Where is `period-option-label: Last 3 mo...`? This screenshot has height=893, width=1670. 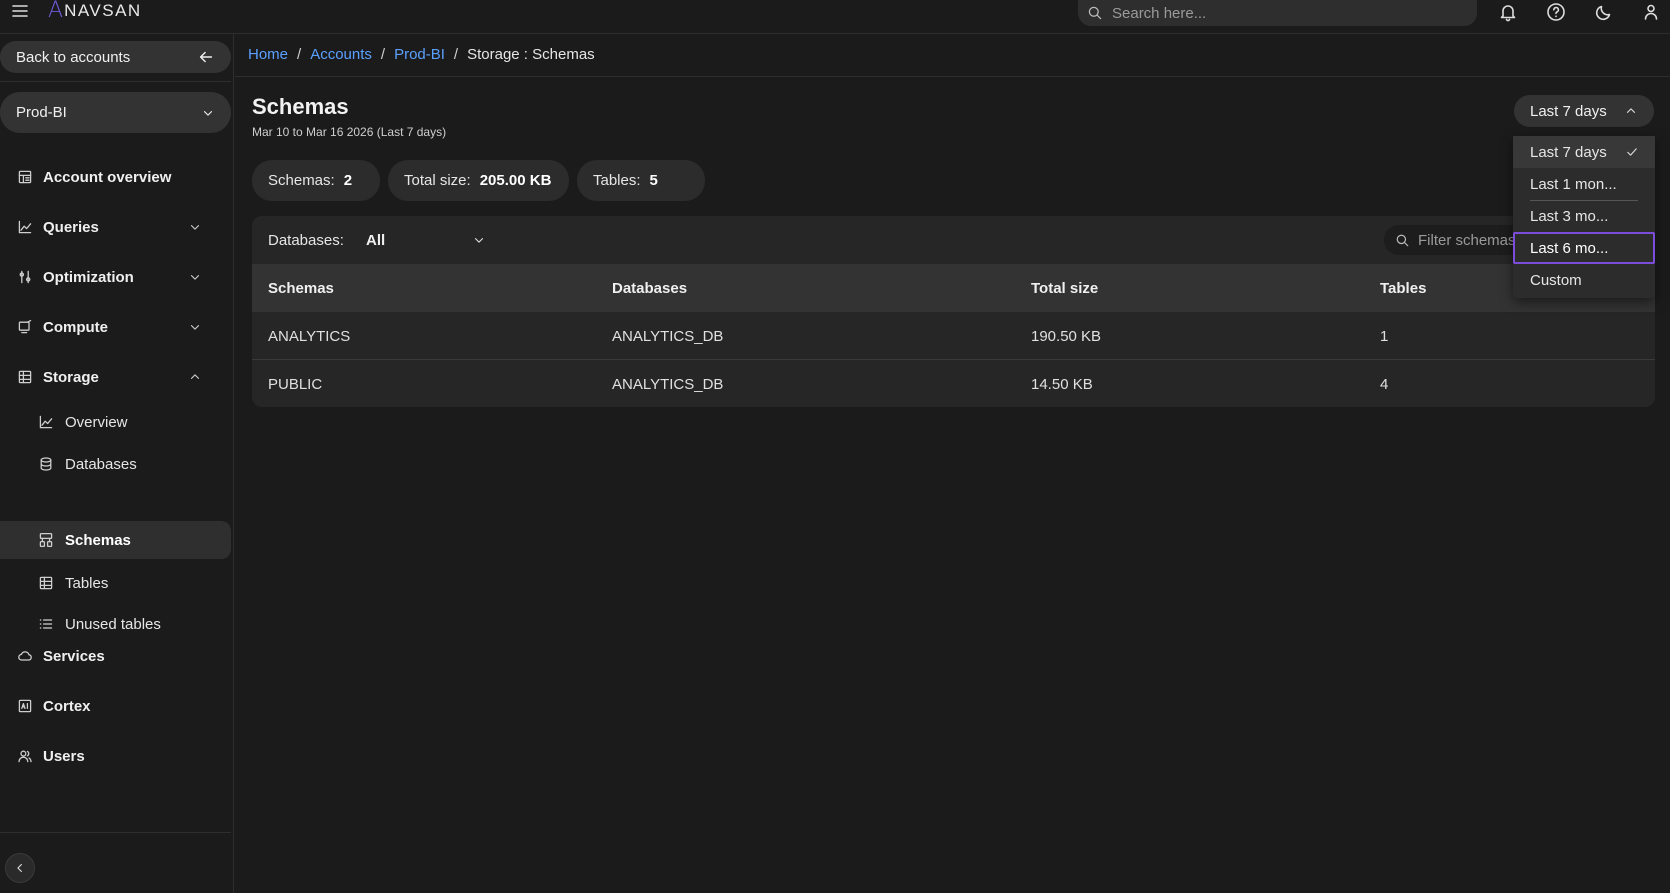 period-option-label: Last 3 mo... is located at coordinates (1569, 216).